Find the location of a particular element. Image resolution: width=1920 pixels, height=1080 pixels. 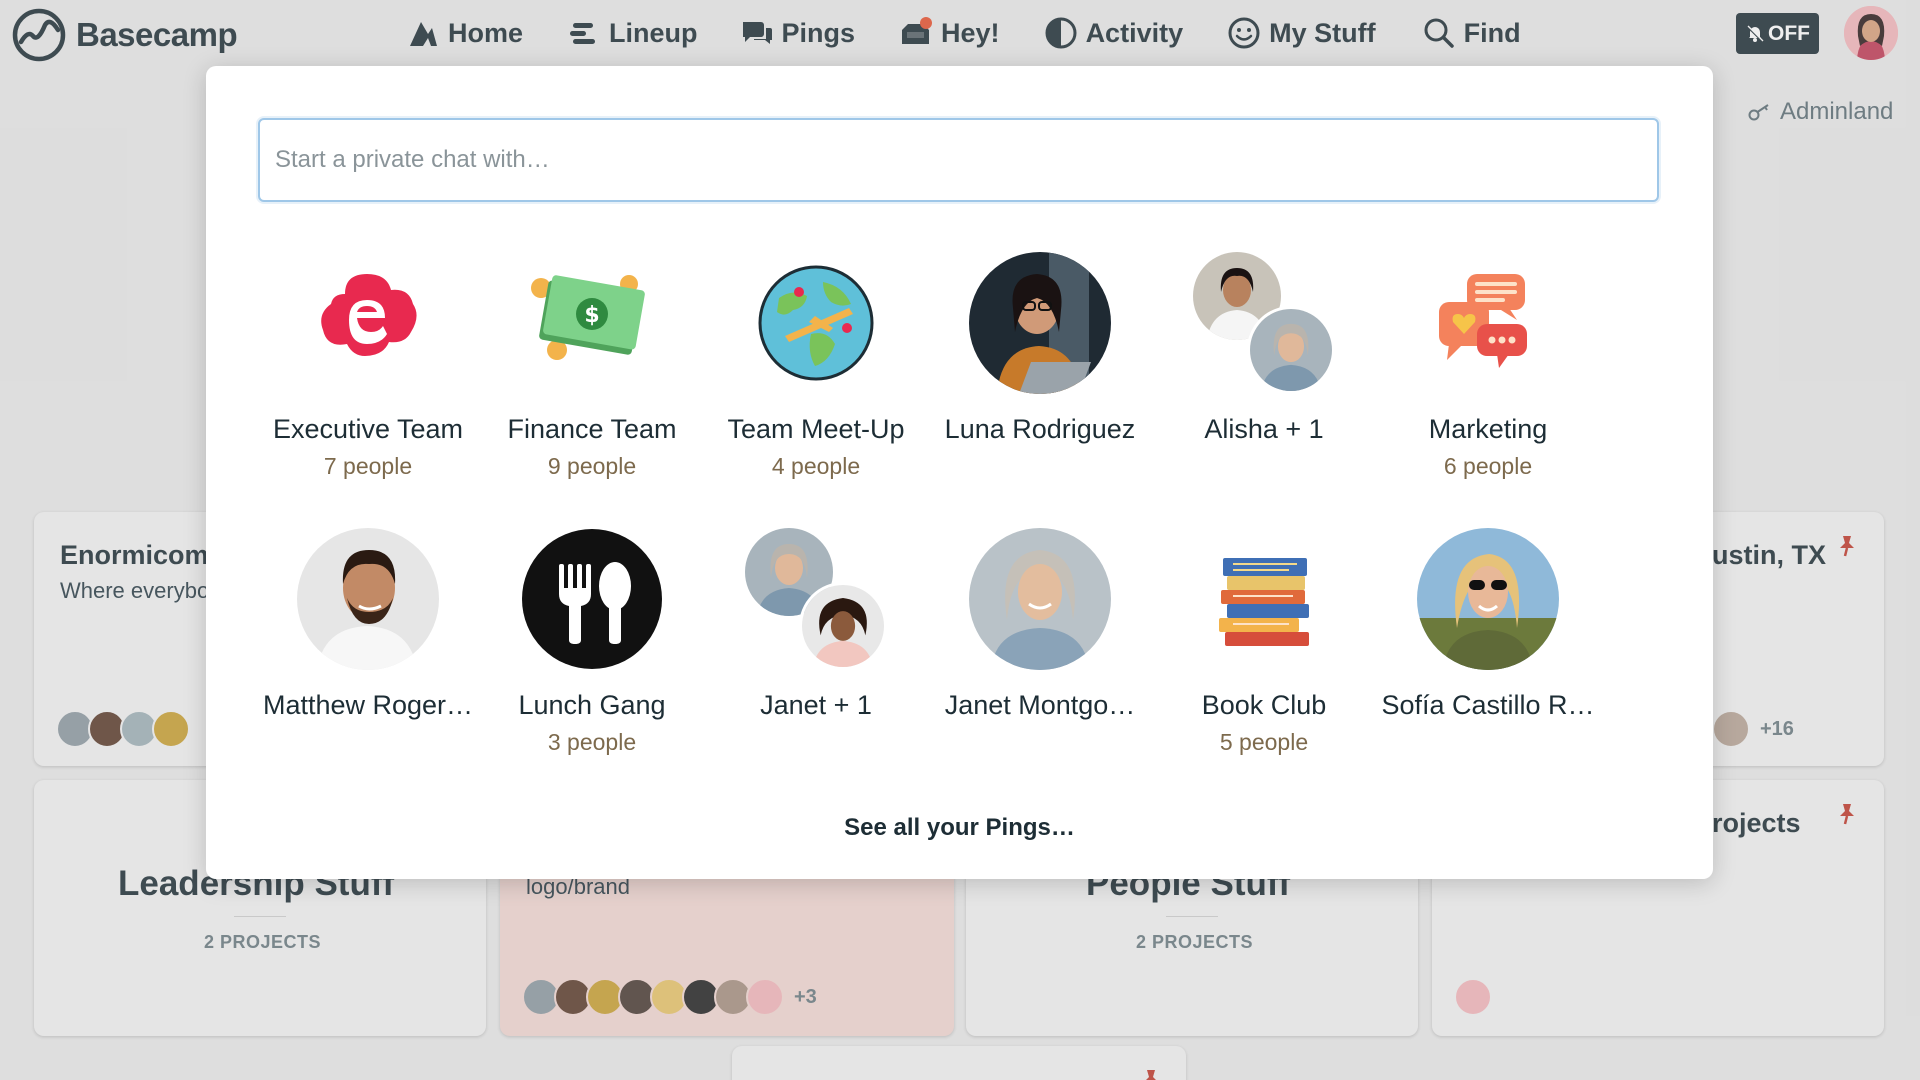

notifications-toggle-label: OFF is located at coordinates (1789, 33).